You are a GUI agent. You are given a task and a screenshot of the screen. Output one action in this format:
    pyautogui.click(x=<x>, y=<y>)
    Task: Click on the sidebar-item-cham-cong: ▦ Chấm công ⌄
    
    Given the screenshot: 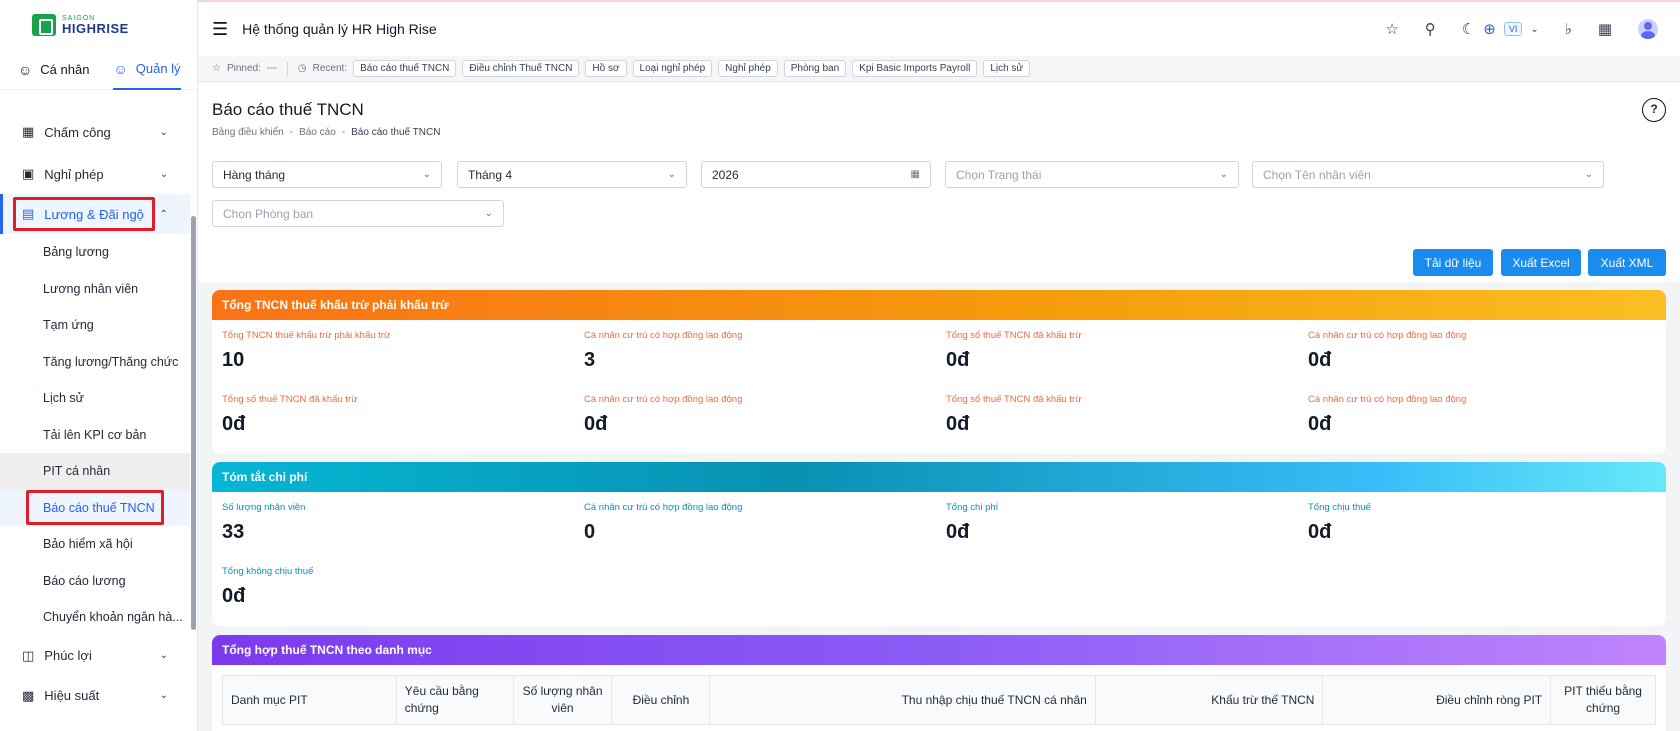 What is the action you would take?
    pyautogui.click(x=95, y=132)
    